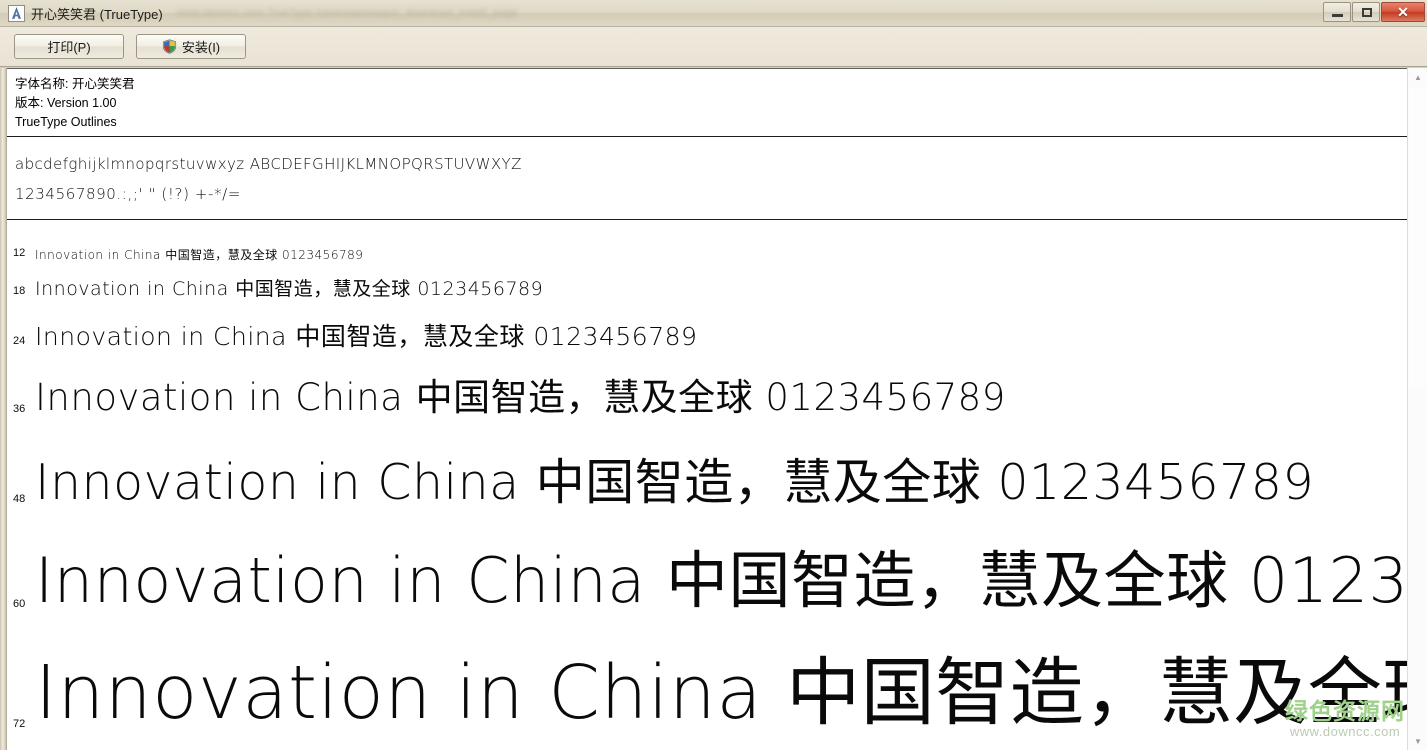 The height and width of the screenshot is (750, 1427). I want to click on print-button-label: 打印(P), so click(69, 47).